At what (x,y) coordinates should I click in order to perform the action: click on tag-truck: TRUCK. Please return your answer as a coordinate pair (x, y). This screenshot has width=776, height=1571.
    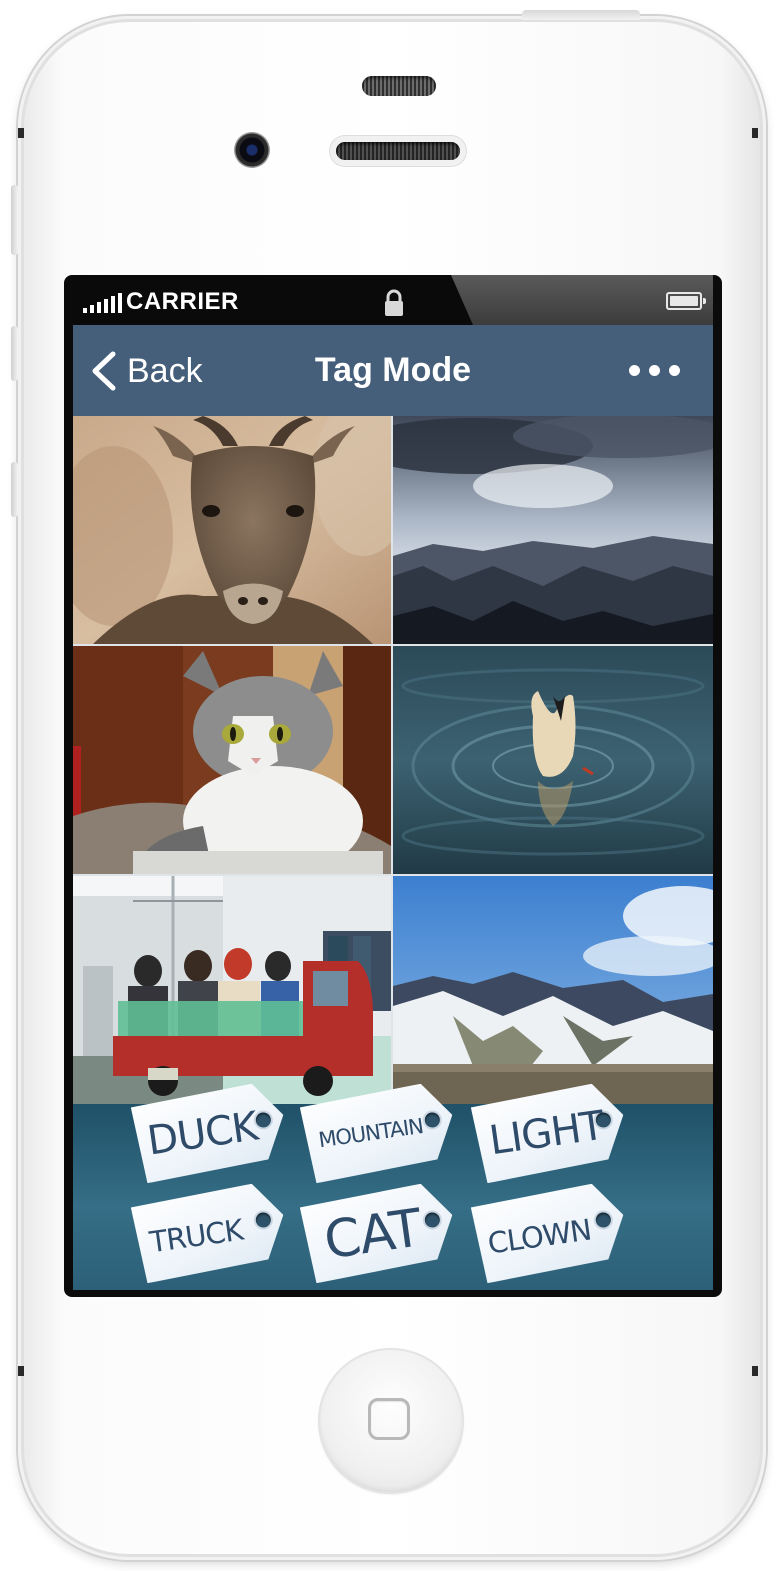
    Looking at the image, I should click on (210, 1232).